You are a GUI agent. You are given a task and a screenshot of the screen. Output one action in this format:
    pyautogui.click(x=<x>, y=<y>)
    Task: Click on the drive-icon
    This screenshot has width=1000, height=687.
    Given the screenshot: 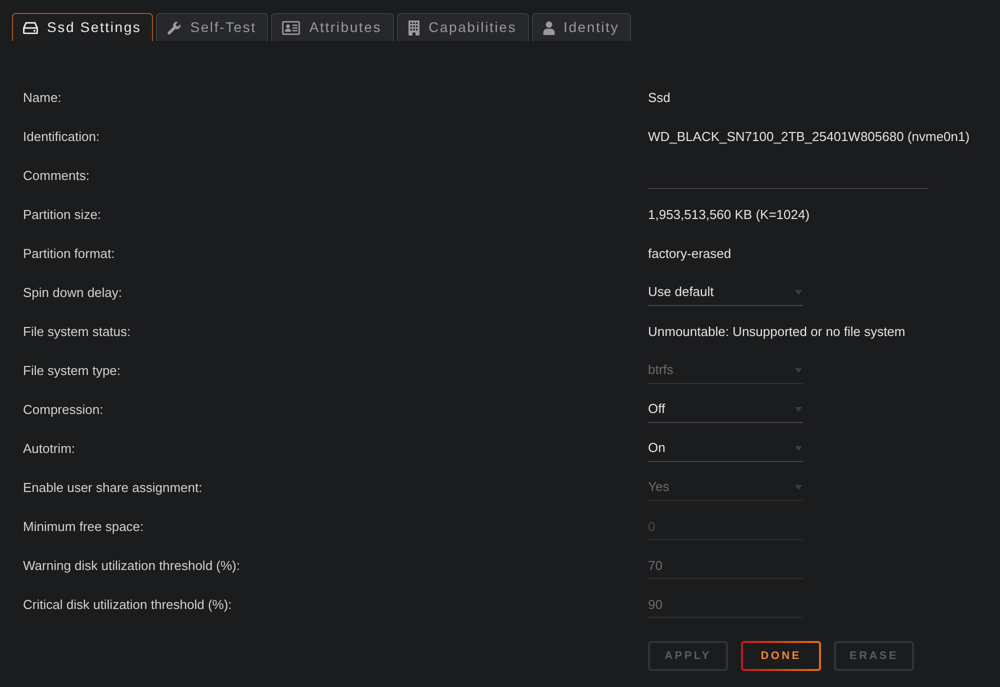 What is the action you would take?
    pyautogui.click(x=30, y=28)
    